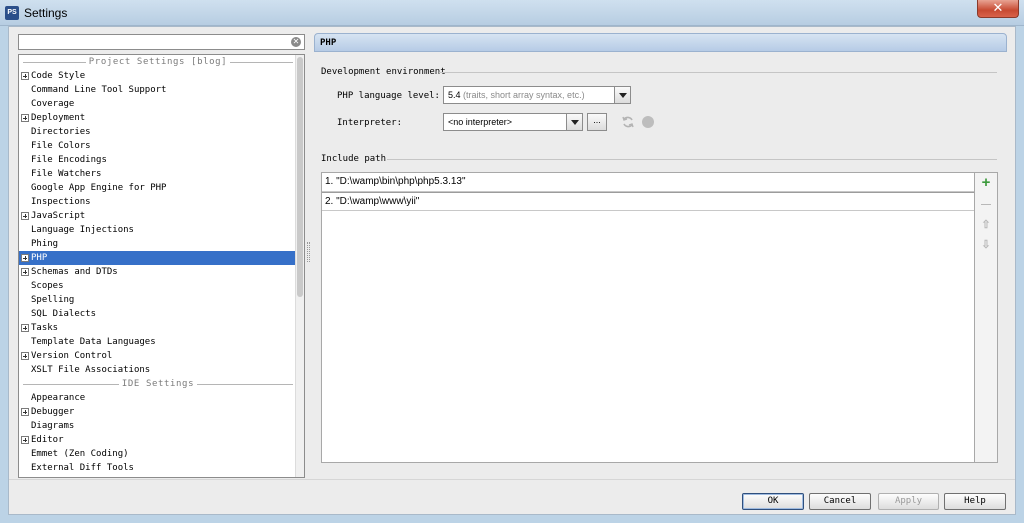 This screenshot has height=523, width=1024. I want to click on refresh-icon, so click(628, 122).